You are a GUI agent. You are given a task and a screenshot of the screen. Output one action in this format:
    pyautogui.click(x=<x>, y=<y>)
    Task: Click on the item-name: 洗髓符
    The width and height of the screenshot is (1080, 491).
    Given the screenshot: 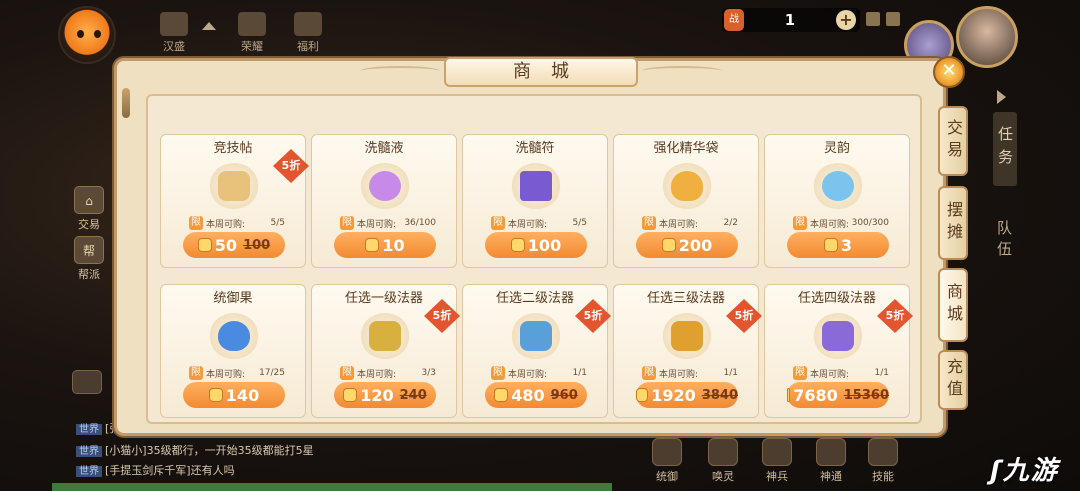 What is the action you would take?
    pyautogui.click(x=535, y=148)
    